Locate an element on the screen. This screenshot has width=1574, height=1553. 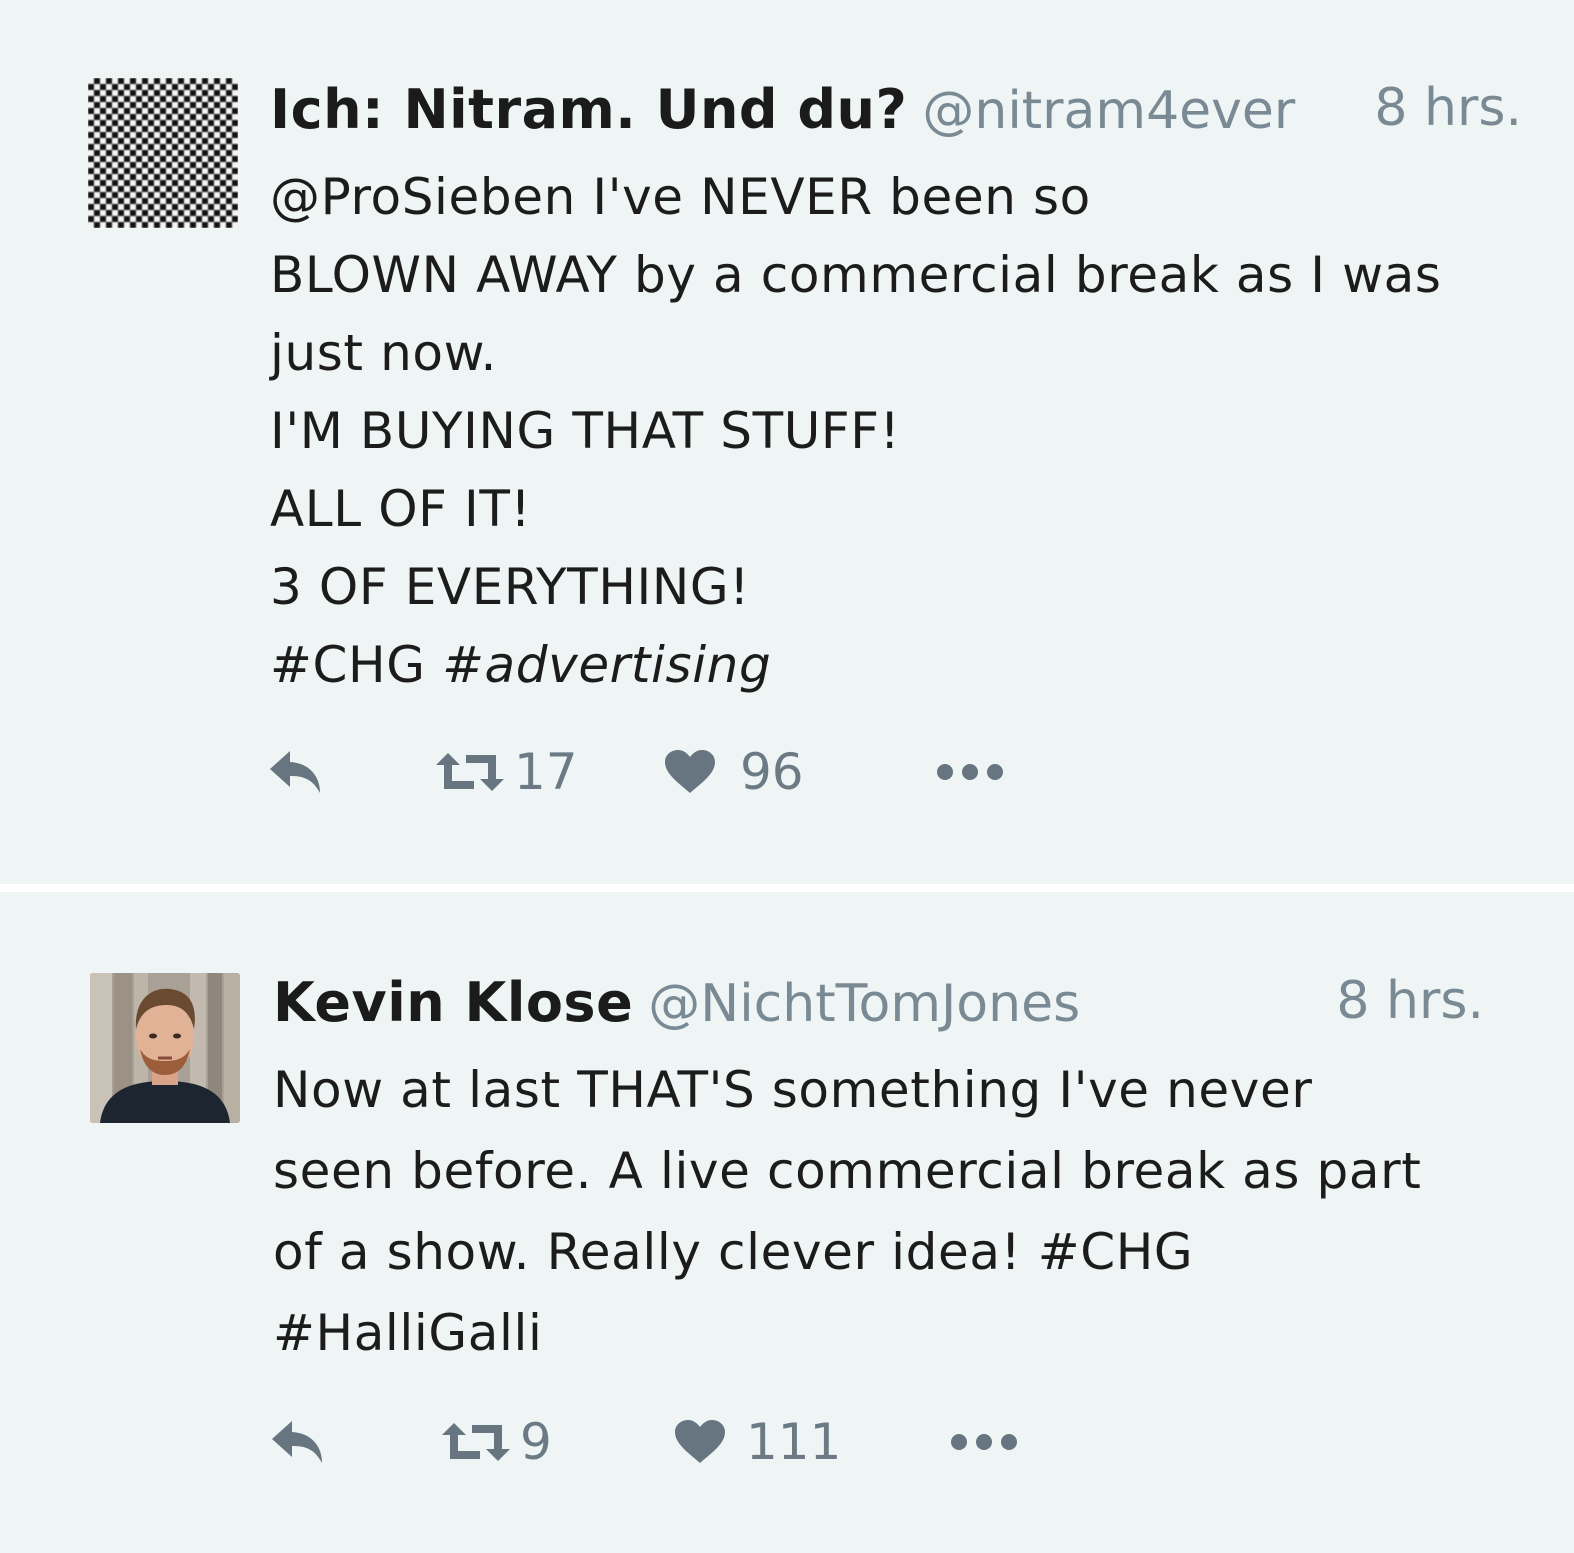
tweet-text-line: Now at last THAT'S something I've never is located at coordinates (793, 1090).